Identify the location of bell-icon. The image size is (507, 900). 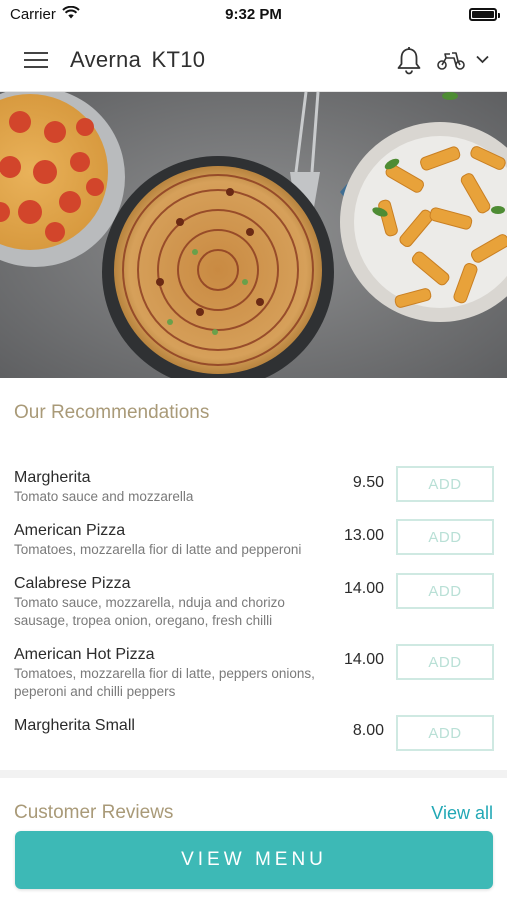
(409, 60).